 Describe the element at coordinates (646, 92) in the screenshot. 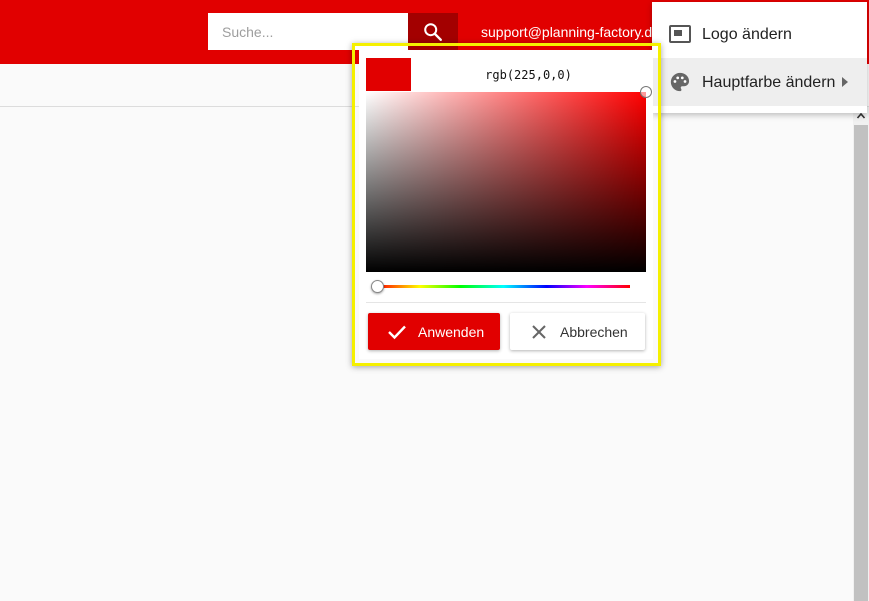

I see `saturation-value-handle` at that location.